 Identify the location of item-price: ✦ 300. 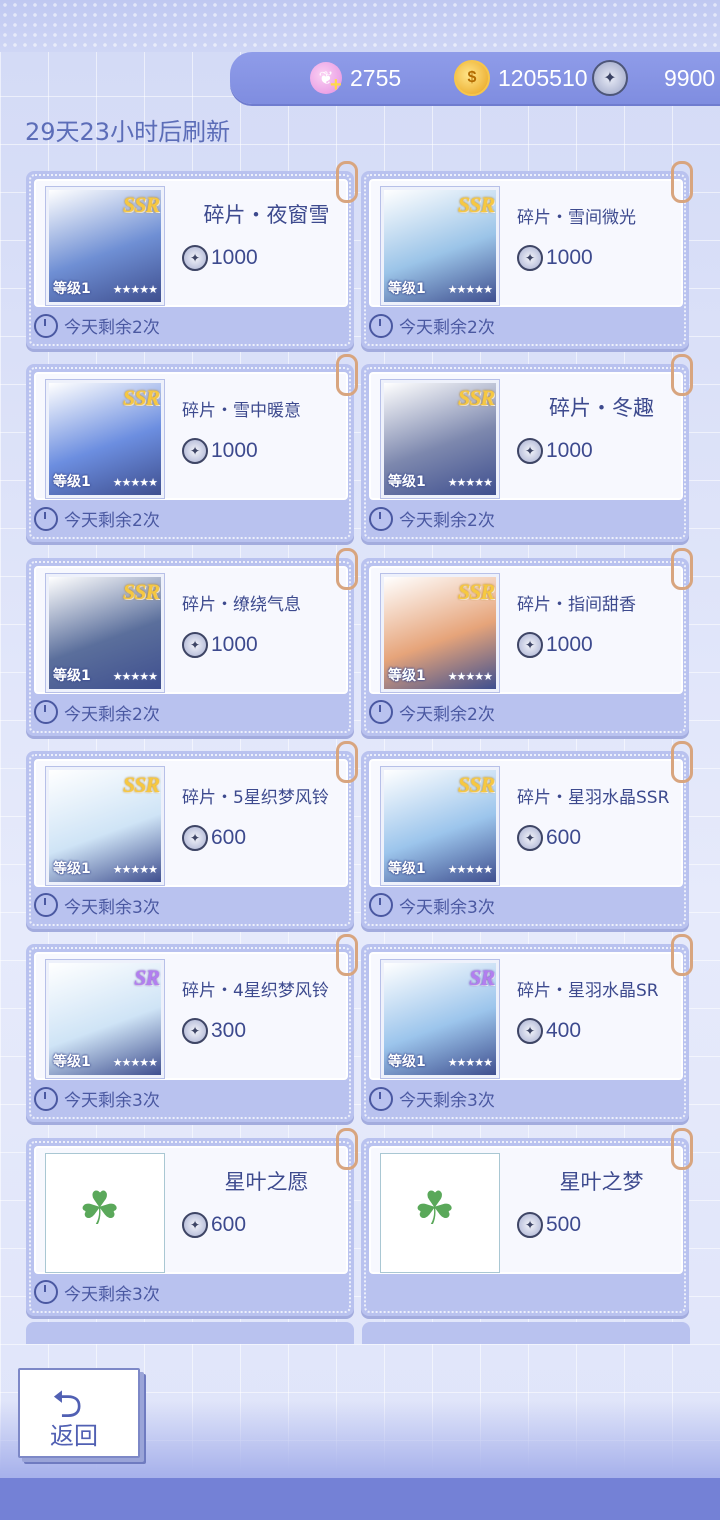
(214, 1031).